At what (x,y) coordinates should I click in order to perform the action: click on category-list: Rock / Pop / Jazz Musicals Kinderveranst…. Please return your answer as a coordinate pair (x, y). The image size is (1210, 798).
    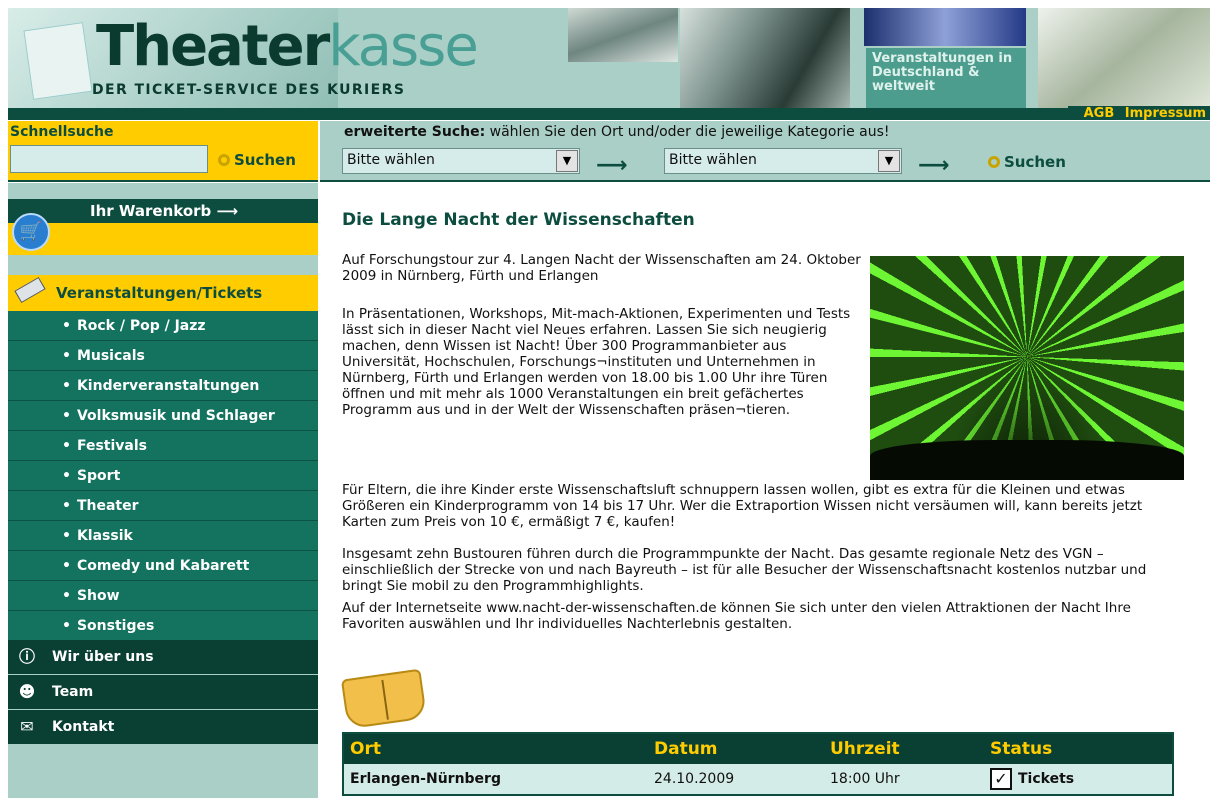
    Looking at the image, I should click on (163, 476).